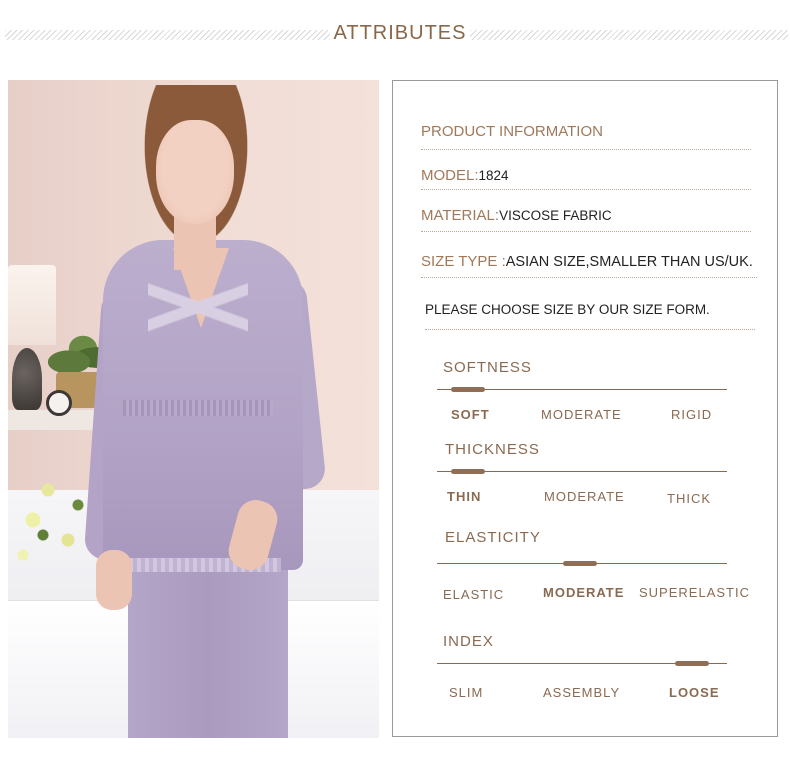 This screenshot has width=790, height=775. Describe the element at coordinates (689, 498) in the screenshot. I see `thickness-option-thick: THICK` at that location.